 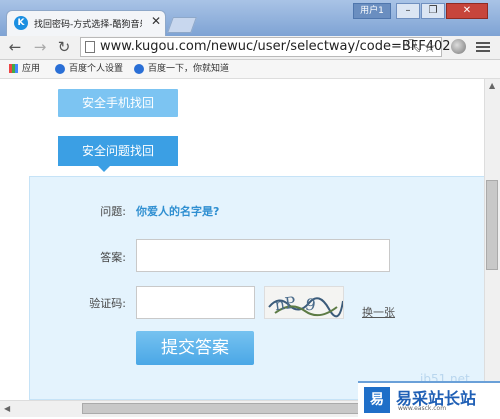 What do you see at coordinates (96, 69) in the screenshot?
I see `bookmark-label: 百度个人设置` at bounding box center [96, 69].